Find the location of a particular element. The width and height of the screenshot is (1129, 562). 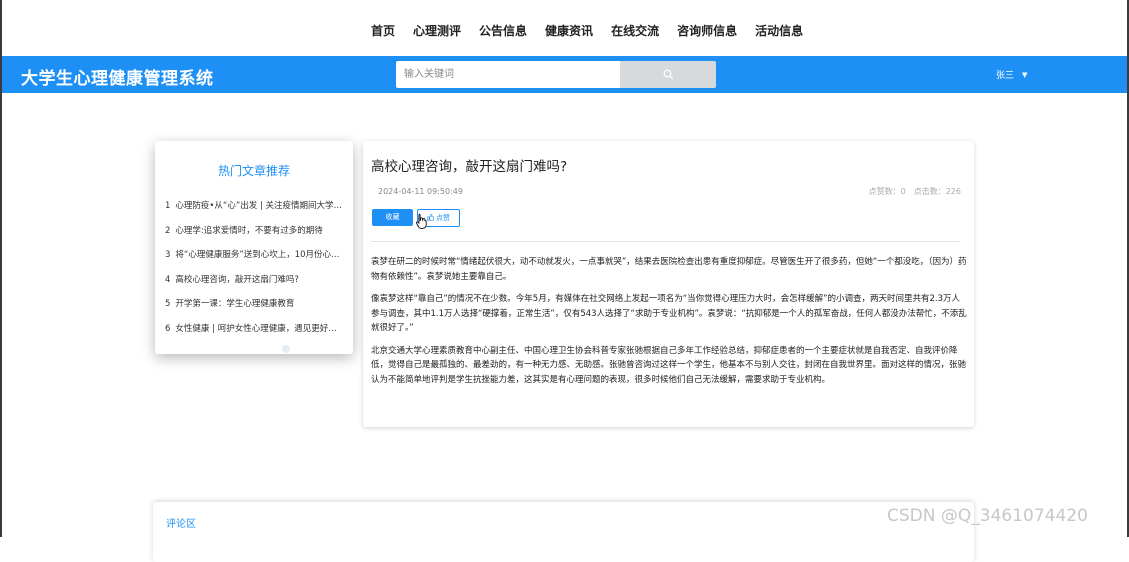

hot-articles-title: 热门文章推荐 is located at coordinates (253, 171).